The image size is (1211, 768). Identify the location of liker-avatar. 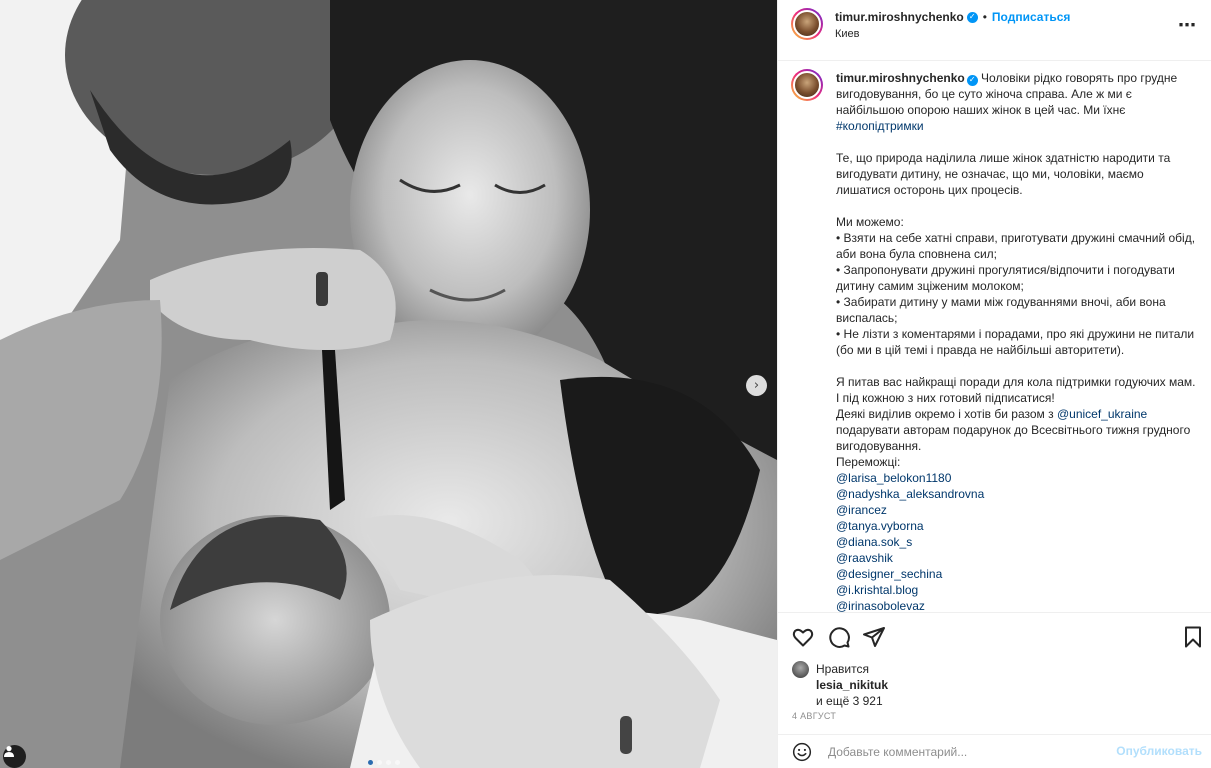
(800, 669).